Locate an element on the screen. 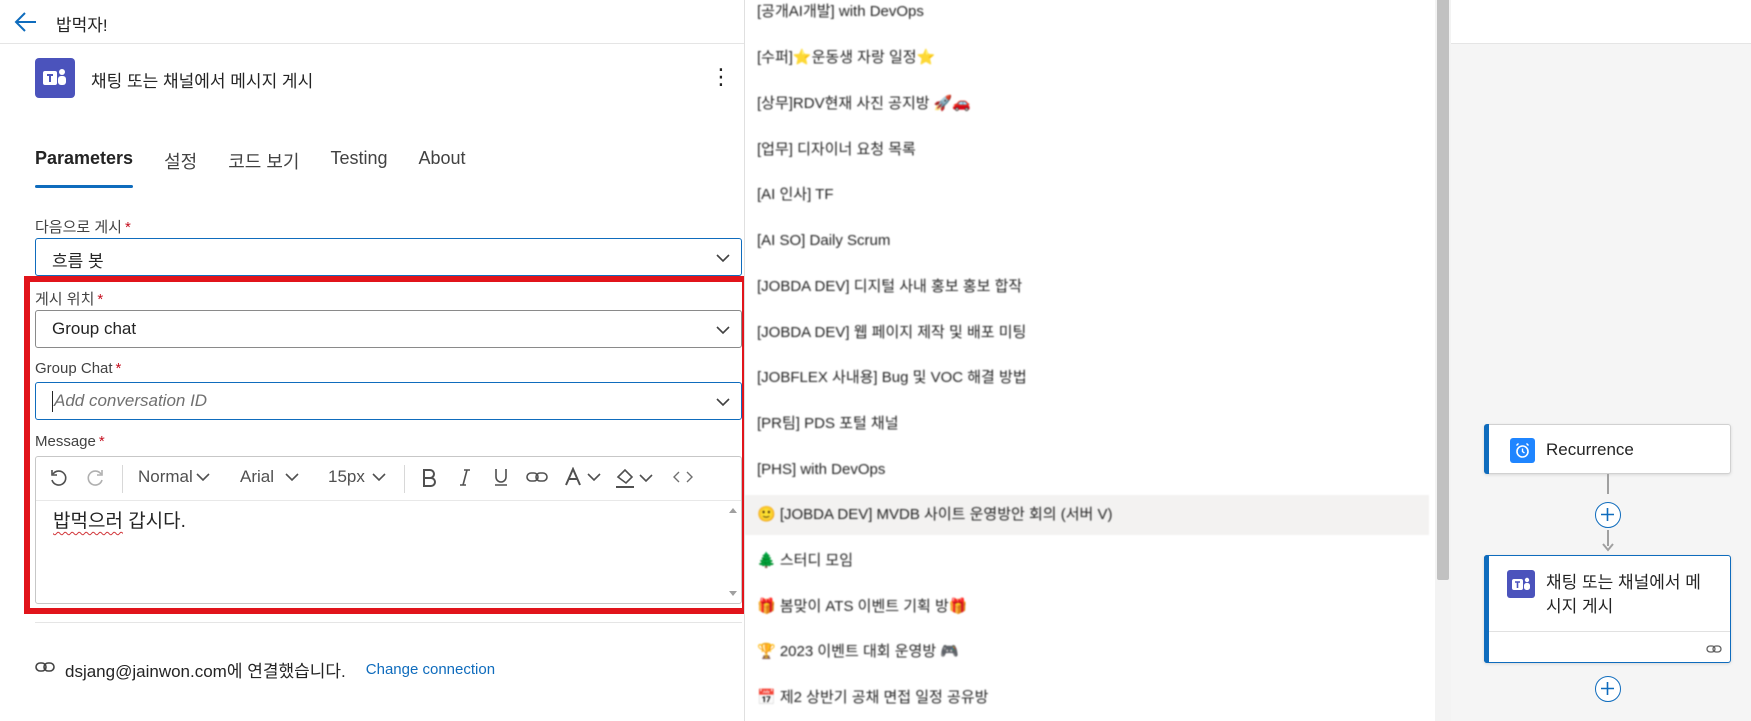 Image resolution: width=1751 pixels, height=721 pixels. recurrence-card: Recurrence is located at coordinates (1607, 449).